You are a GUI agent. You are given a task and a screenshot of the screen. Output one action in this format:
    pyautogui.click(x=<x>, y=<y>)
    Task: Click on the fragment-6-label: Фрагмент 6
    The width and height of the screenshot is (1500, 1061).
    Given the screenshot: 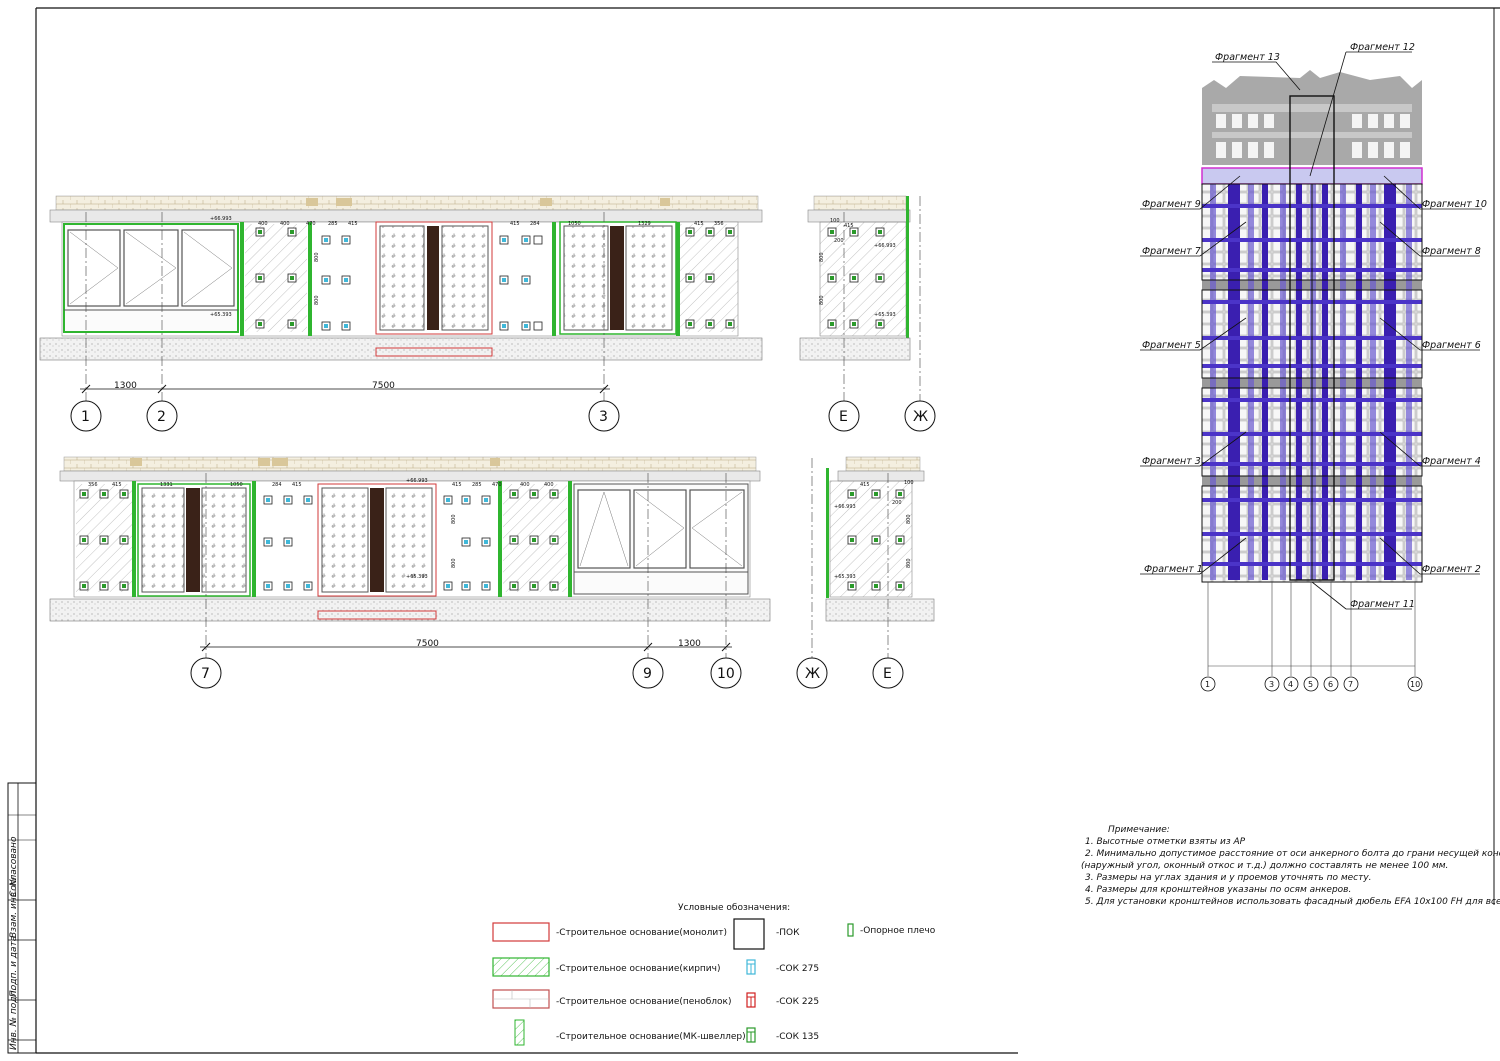 What is the action you would take?
    pyautogui.click(x=1451, y=345)
    